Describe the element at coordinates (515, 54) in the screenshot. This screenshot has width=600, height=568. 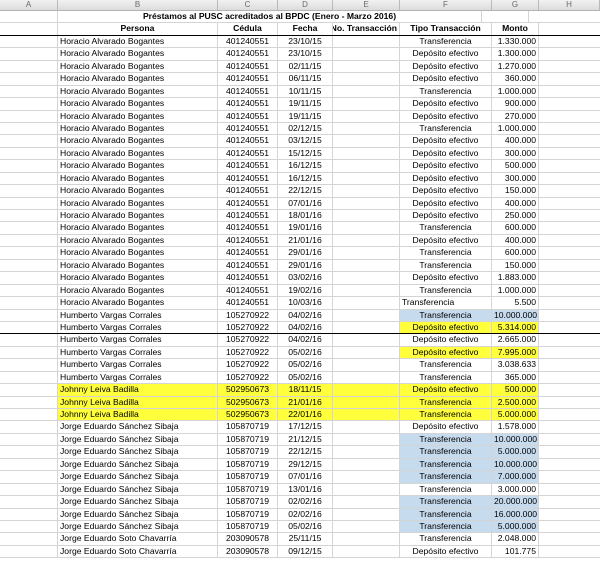
I see `cell-monto: 1.300.000` at that location.